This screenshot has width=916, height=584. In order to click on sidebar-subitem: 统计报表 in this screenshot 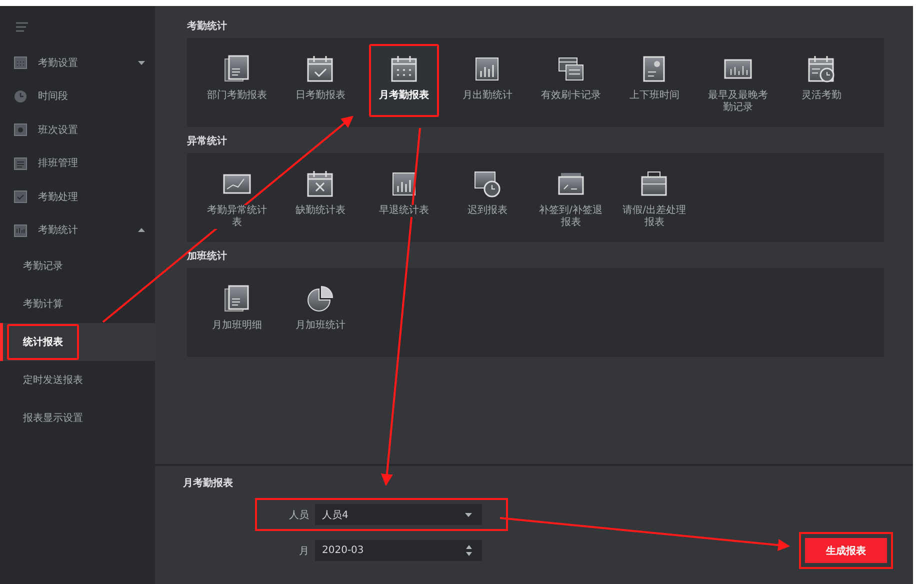, I will do `click(77, 342)`.